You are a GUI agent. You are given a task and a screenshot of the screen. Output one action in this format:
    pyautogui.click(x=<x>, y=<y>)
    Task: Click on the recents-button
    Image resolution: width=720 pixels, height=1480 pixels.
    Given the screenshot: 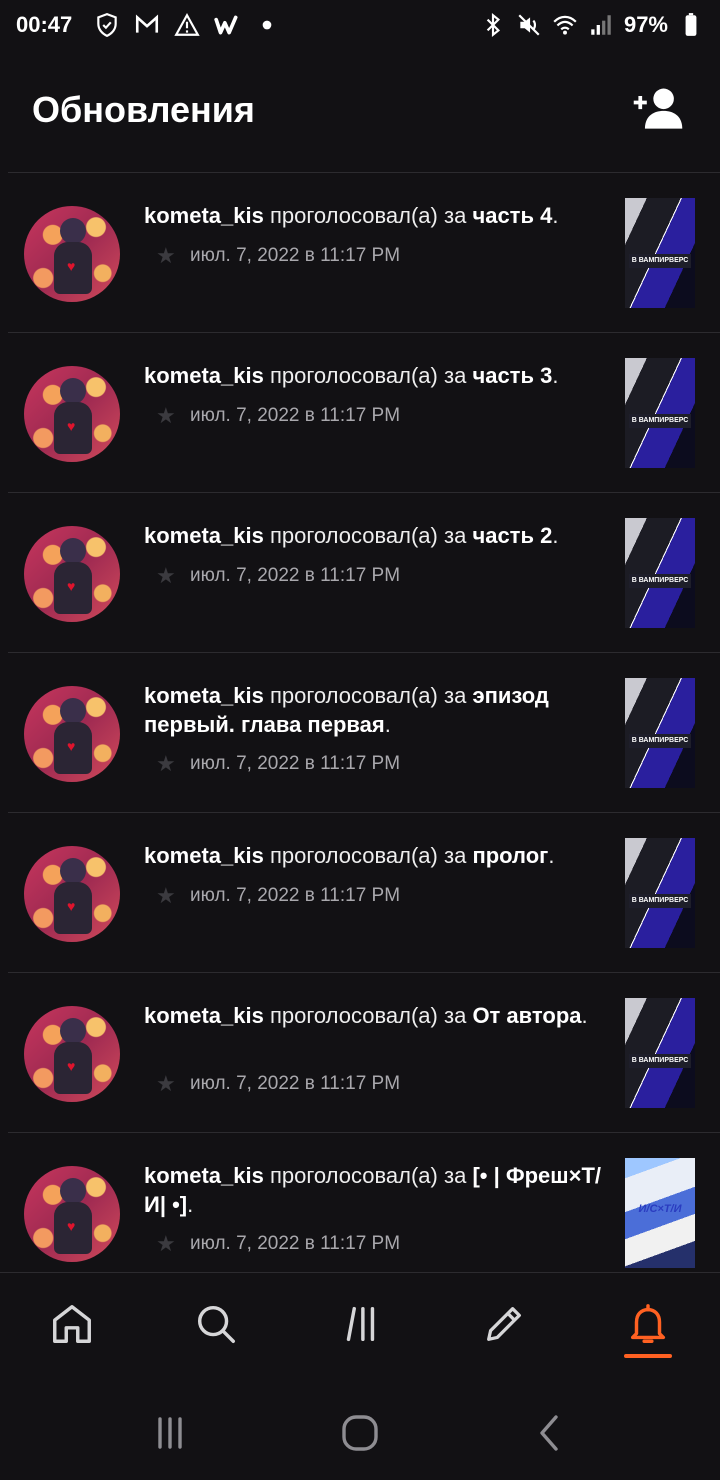 What is the action you would take?
    pyautogui.click(x=170, y=1433)
    